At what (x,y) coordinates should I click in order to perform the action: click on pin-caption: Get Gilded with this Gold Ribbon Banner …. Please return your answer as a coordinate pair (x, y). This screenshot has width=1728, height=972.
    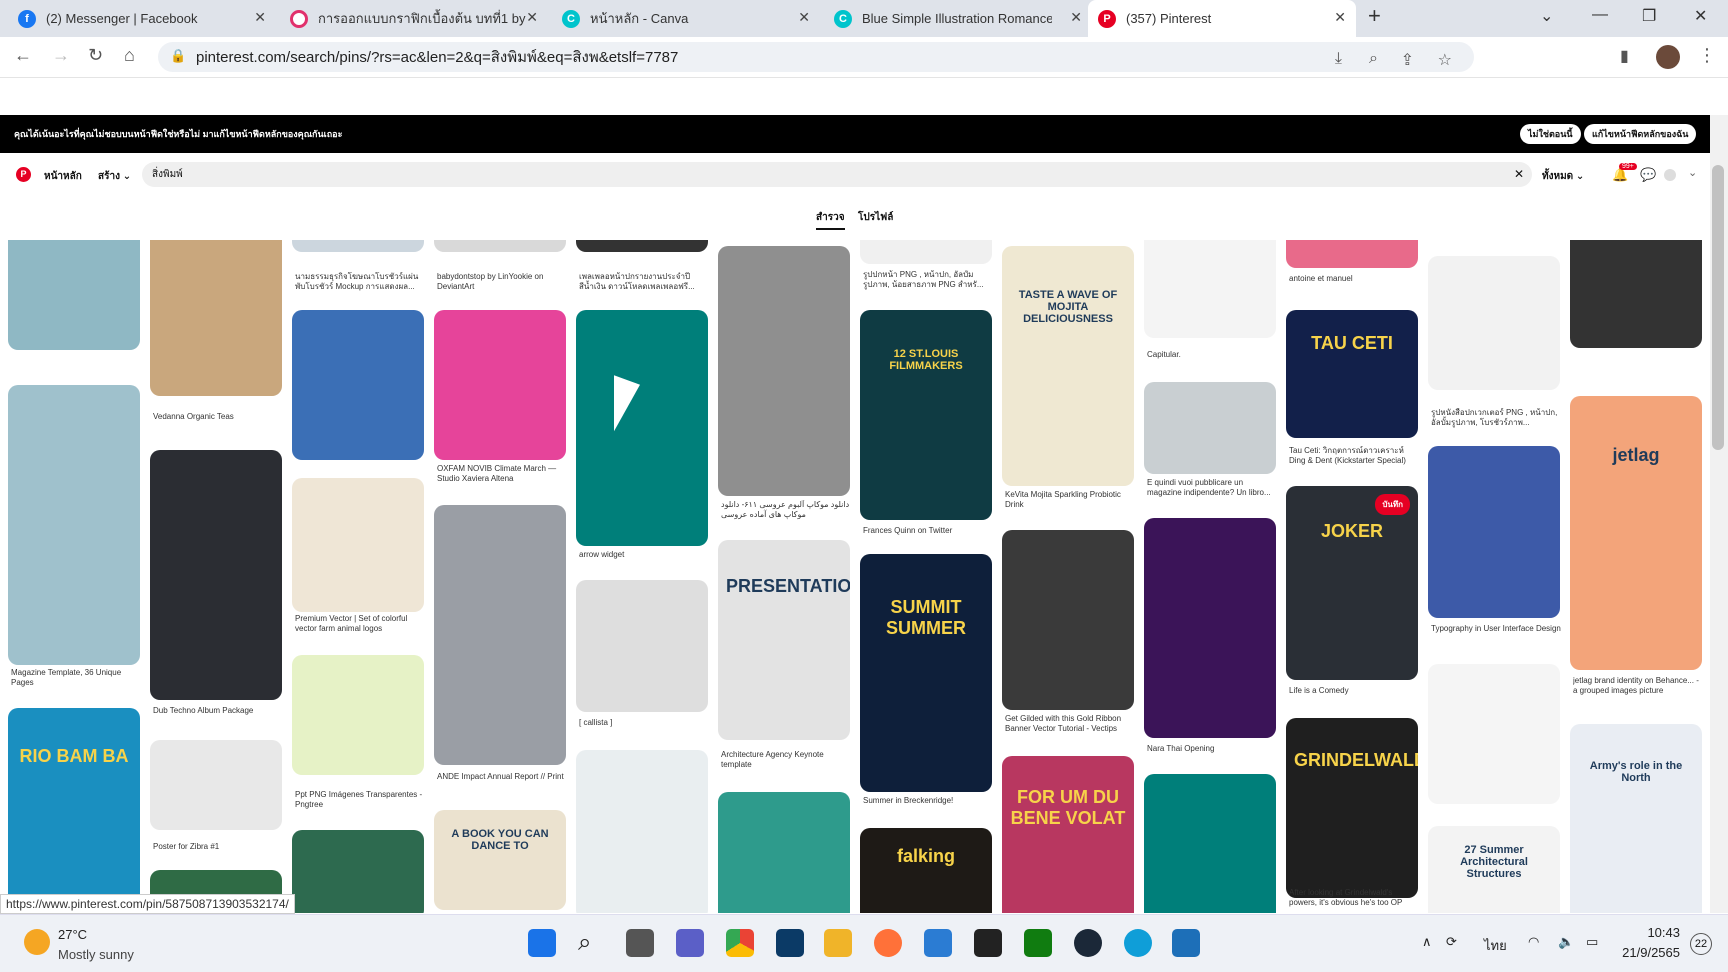
    Looking at the image, I should click on (1070, 725).